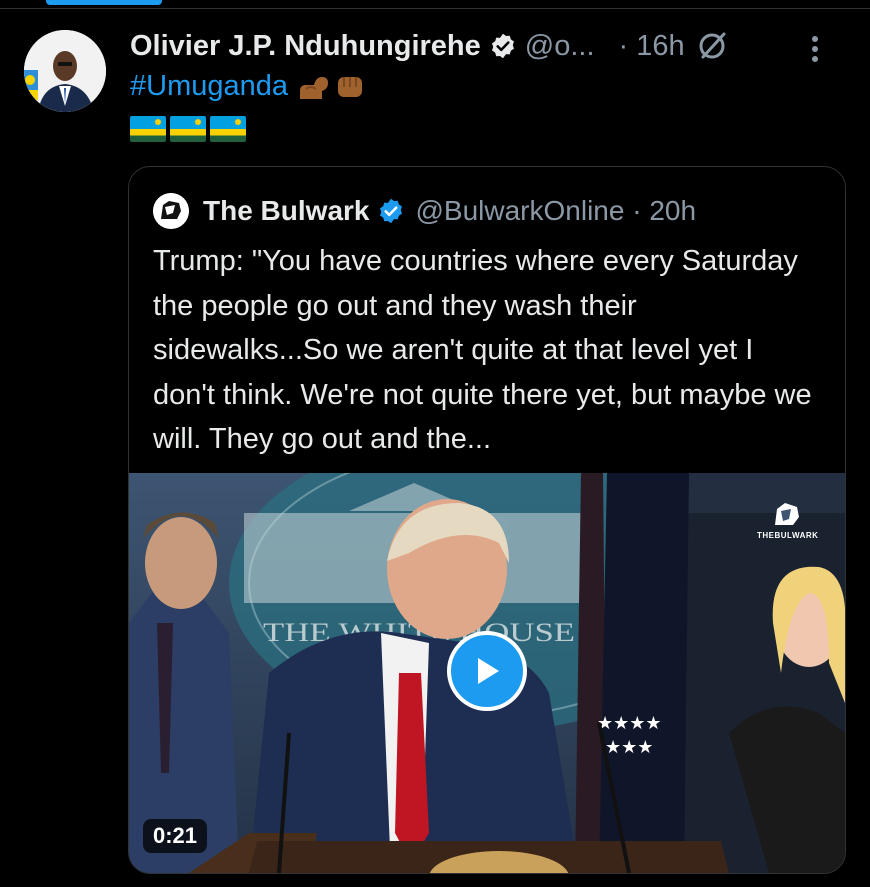 This screenshot has height=887, width=870. I want to click on video-watermark: THEBULWARK, so click(788, 520).